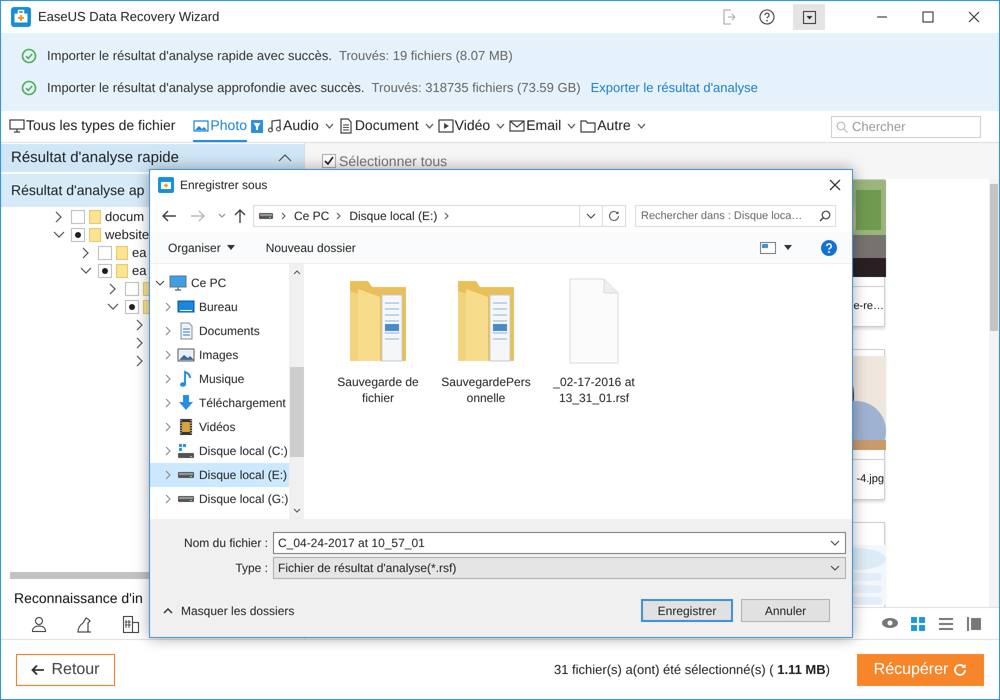 The height and width of the screenshot is (700, 1000). I want to click on window-title: EaseUS Data Recovery Wizard, so click(129, 17).